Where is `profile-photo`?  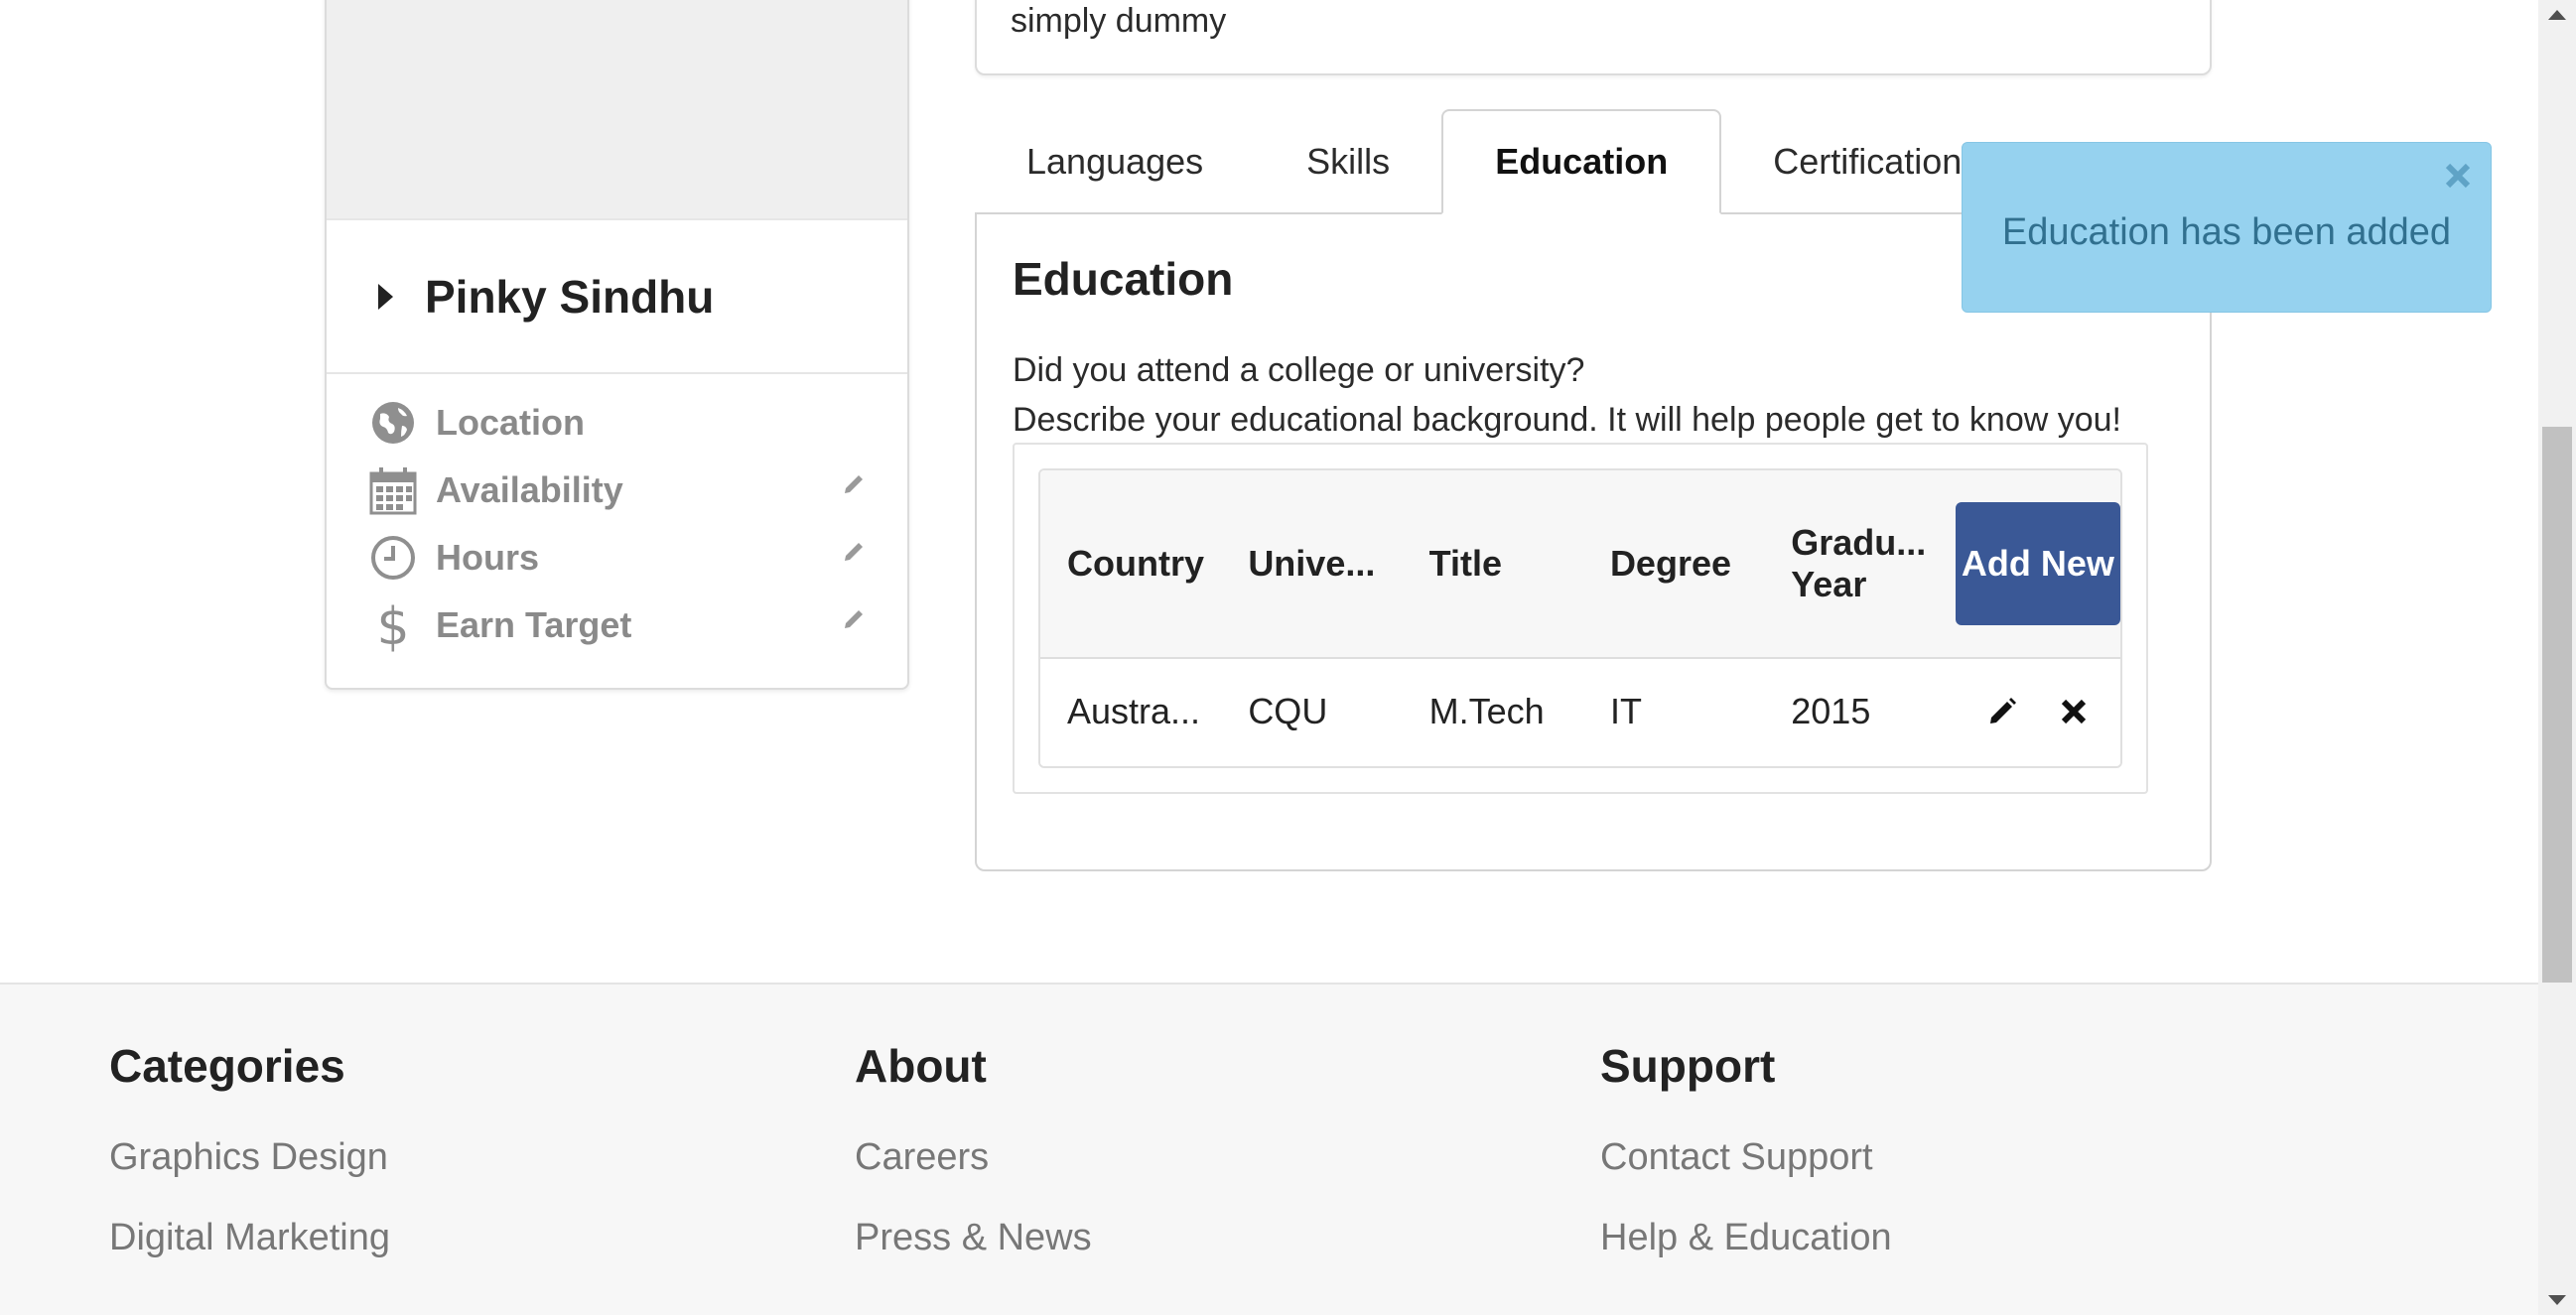
profile-photo is located at coordinates (617, 110).